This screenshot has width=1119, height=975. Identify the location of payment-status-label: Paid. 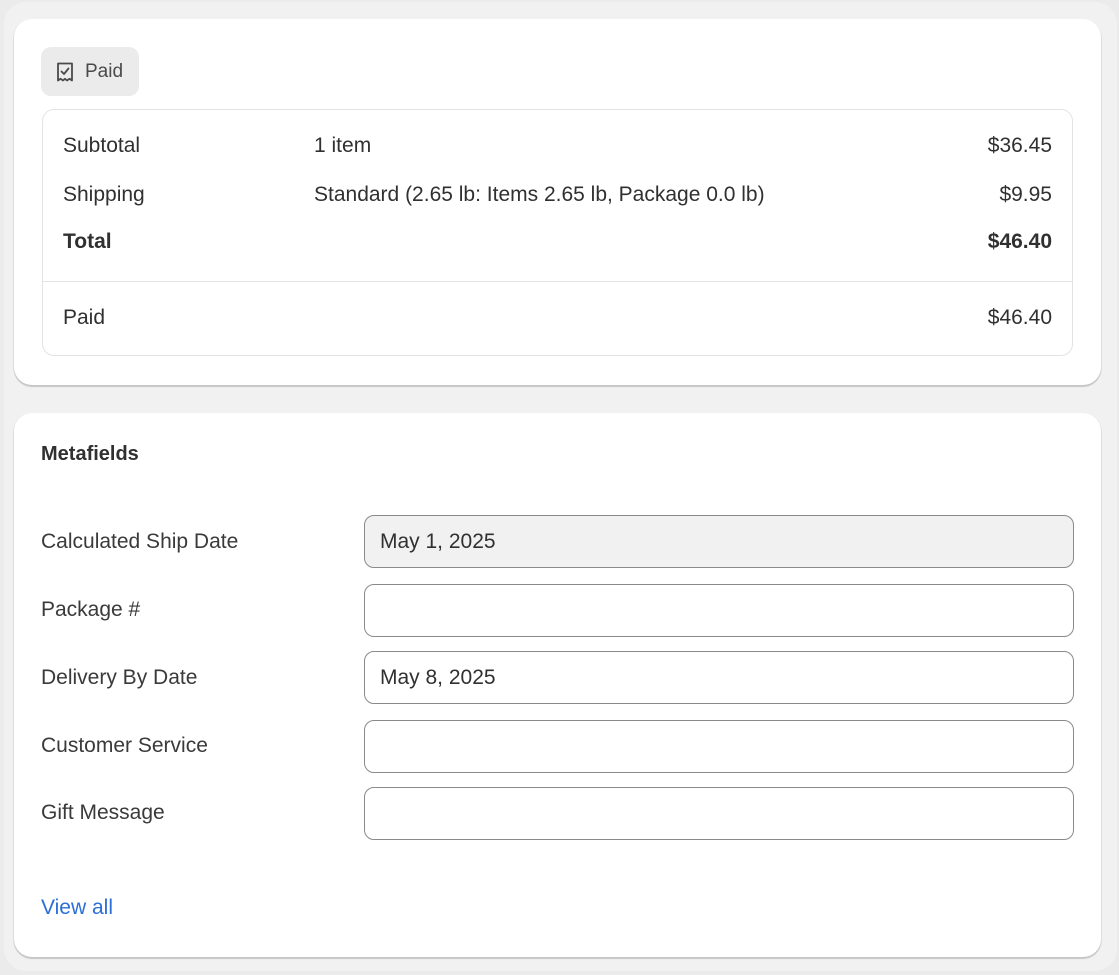
(104, 71).